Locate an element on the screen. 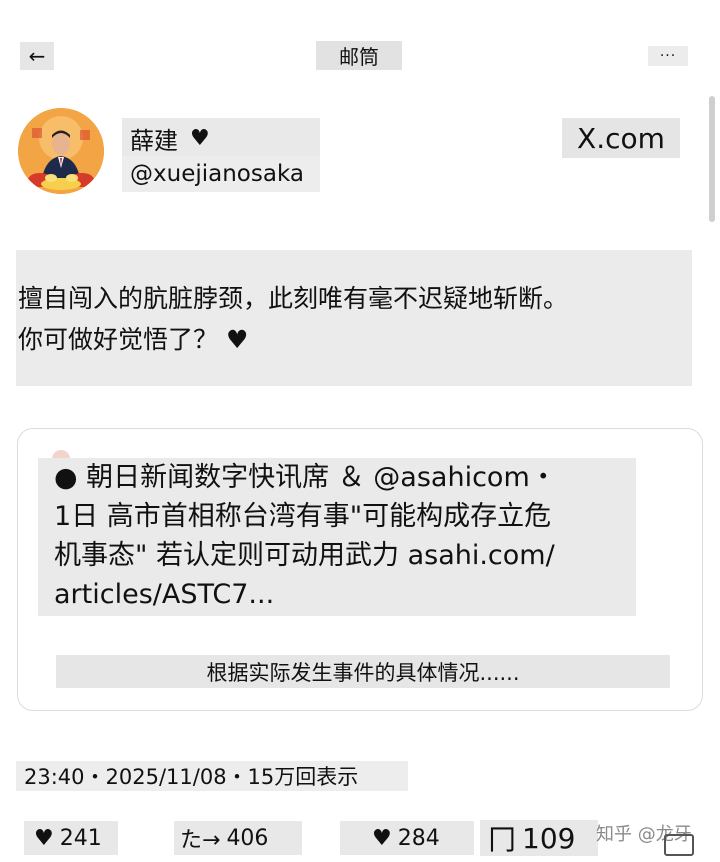 This screenshot has width=720, height=862. post-line: 擅自闯入的肮脏脖颈，此刻唯有毫不迟疑地斩断。 is located at coordinates (293, 298).